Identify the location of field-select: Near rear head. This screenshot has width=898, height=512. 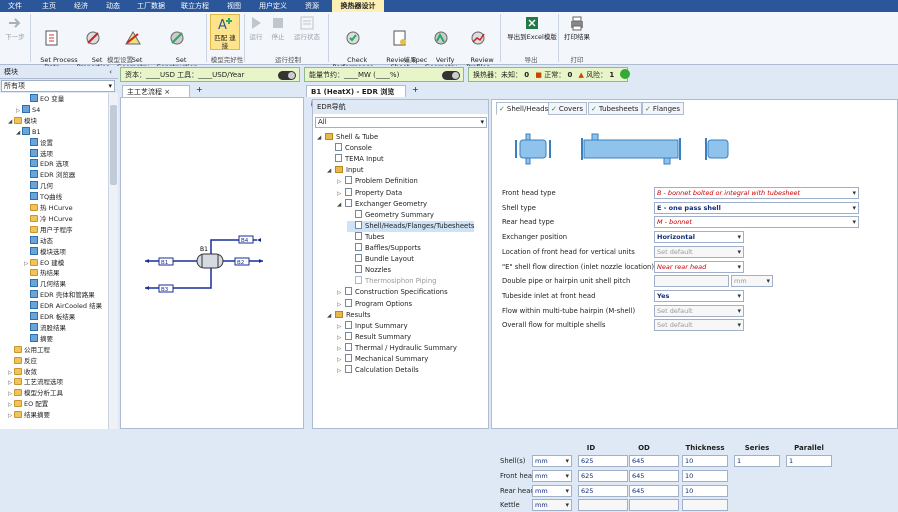
(699, 266).